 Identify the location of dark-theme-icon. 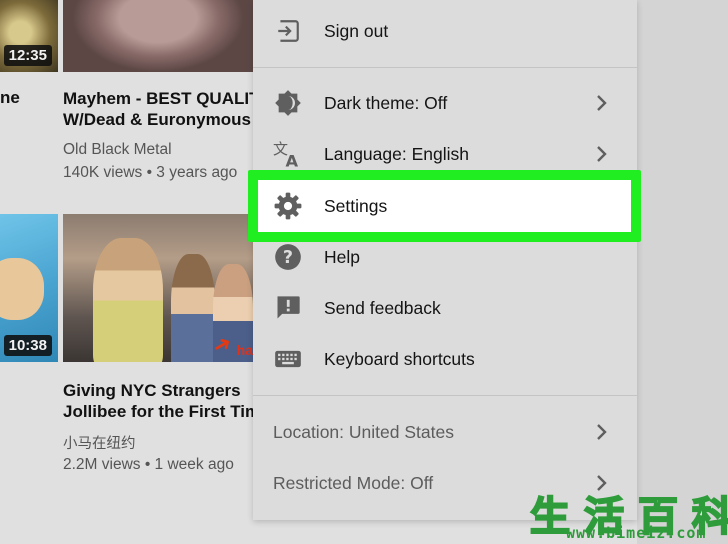
(288, 103).